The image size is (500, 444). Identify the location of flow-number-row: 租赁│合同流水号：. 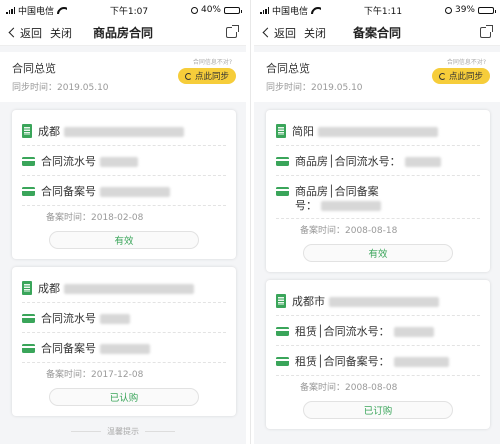
(378, 331).